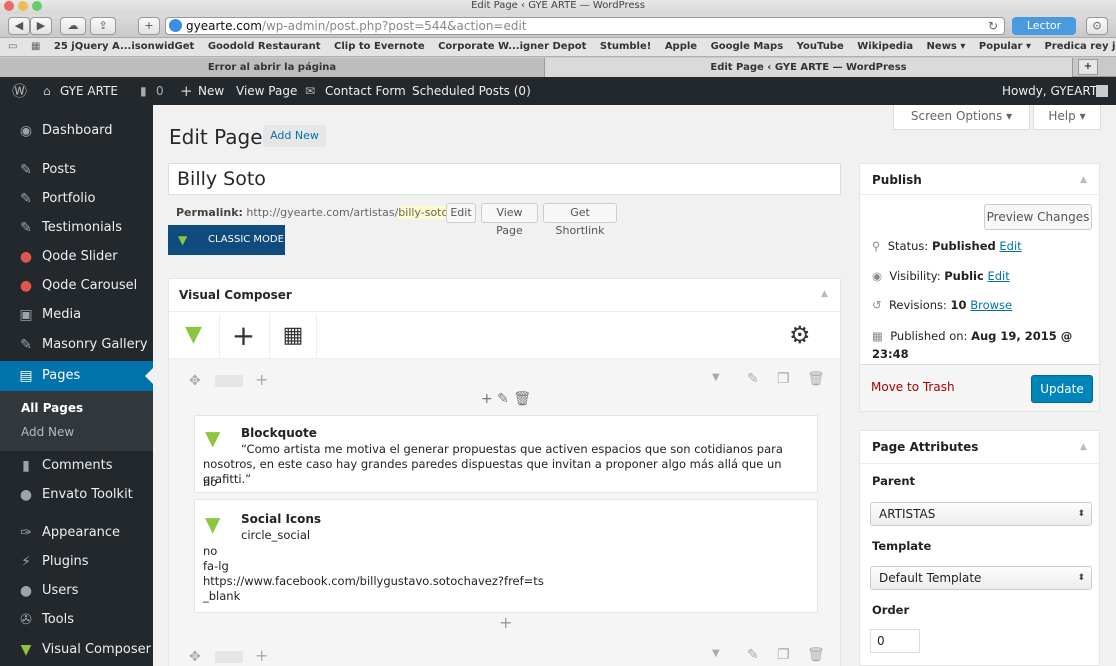  What do you see at coordinates (379, 46) in the screenshot?
I see `bookmark: Clip to Evernote` at bounding box center [379, 46].